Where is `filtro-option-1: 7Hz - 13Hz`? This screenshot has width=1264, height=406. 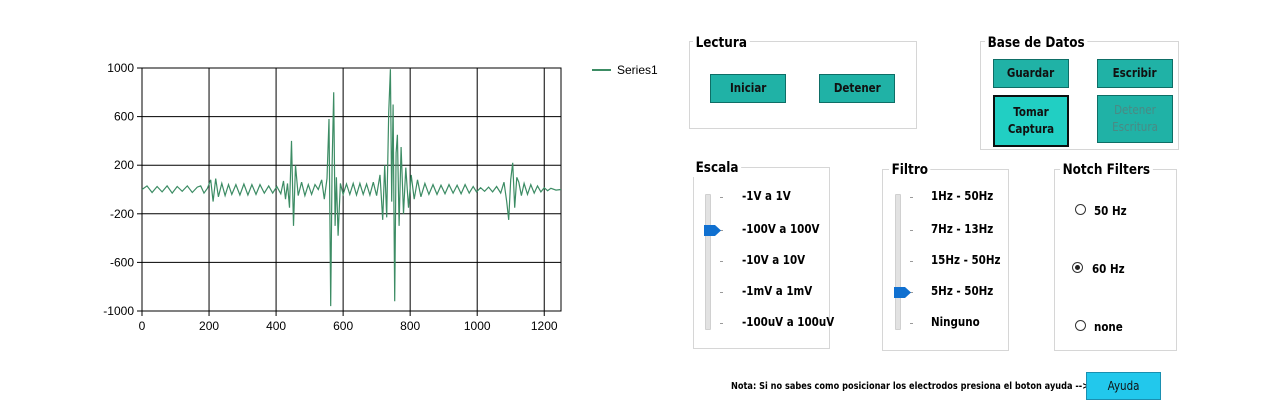 filtro-option-1: 7Hz - 13Hz is located at coordinates (962, 229).